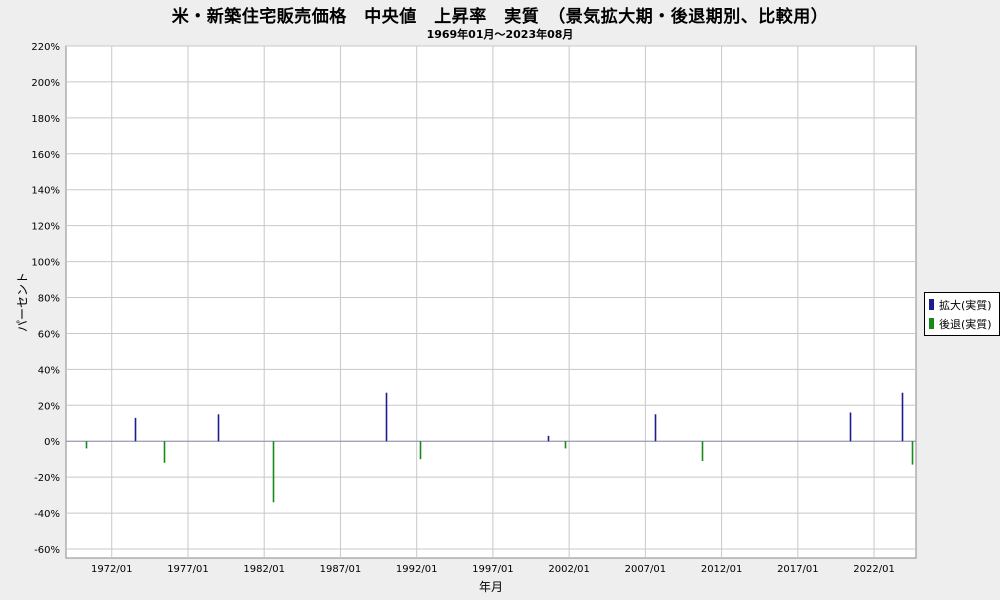 The image size is (1000, 600). What do you see at coordinates (931, 304) in the screenshot?
I see `legend-swatch-expansion` at bounding box center [931, 304].